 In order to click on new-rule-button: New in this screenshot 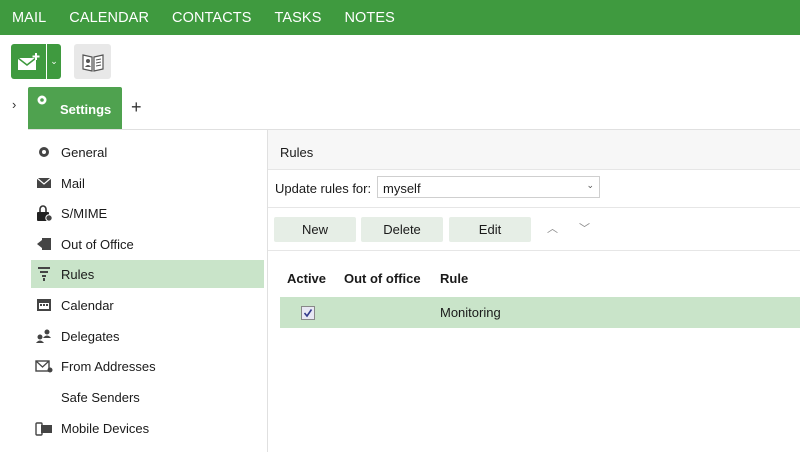, I will do `click(315, 229)`.